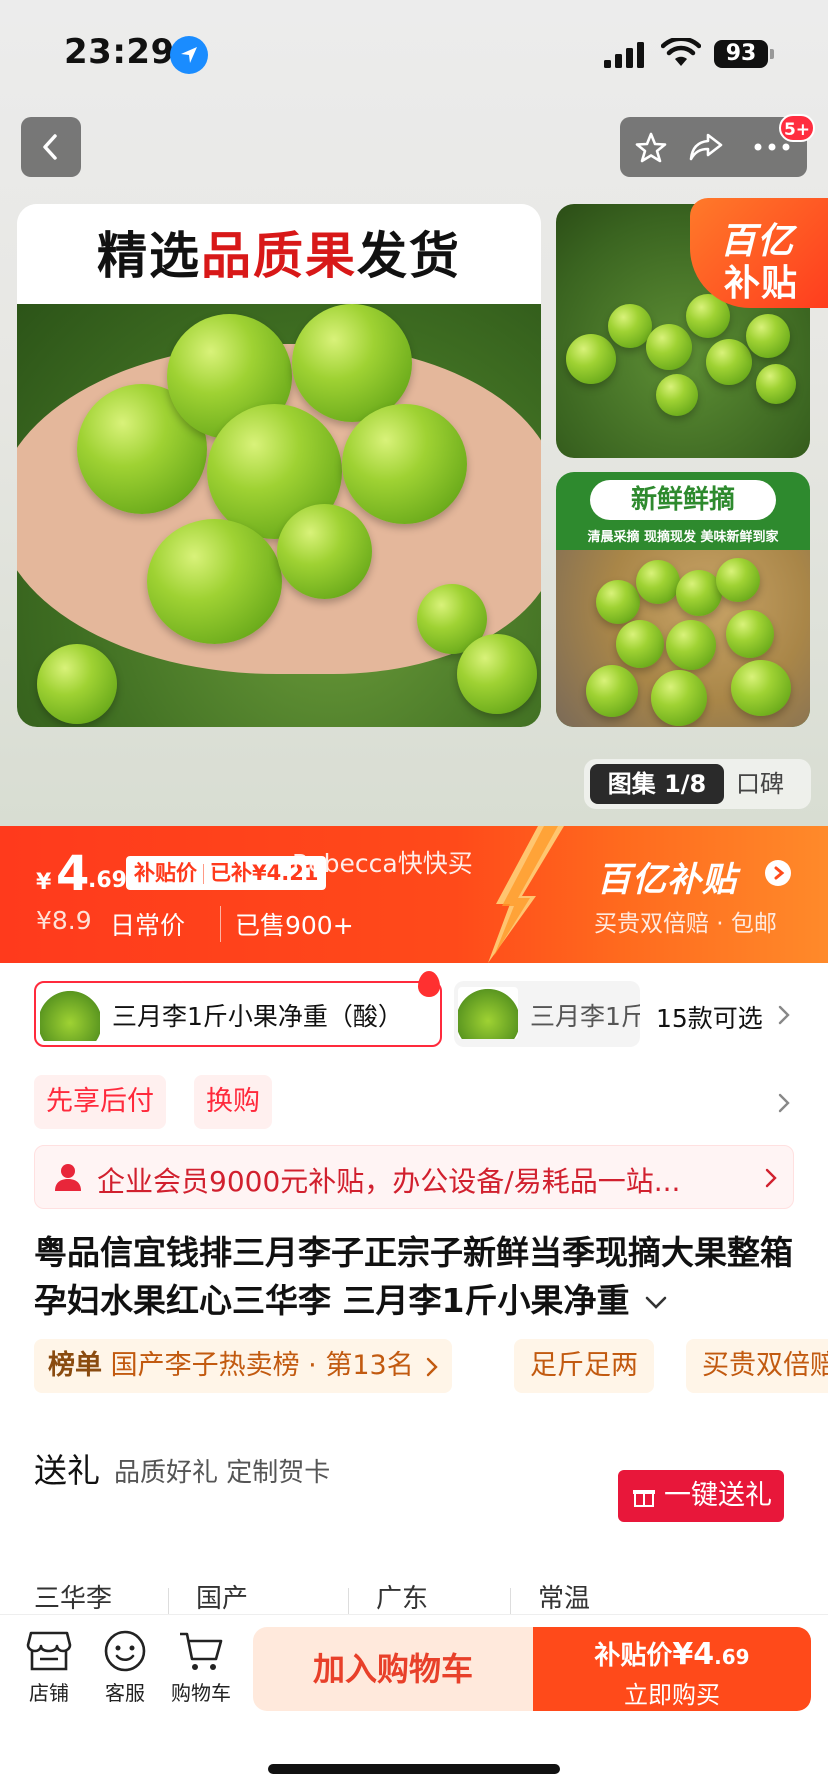  I want to click on chevron-left-icon, so click(50, 147).